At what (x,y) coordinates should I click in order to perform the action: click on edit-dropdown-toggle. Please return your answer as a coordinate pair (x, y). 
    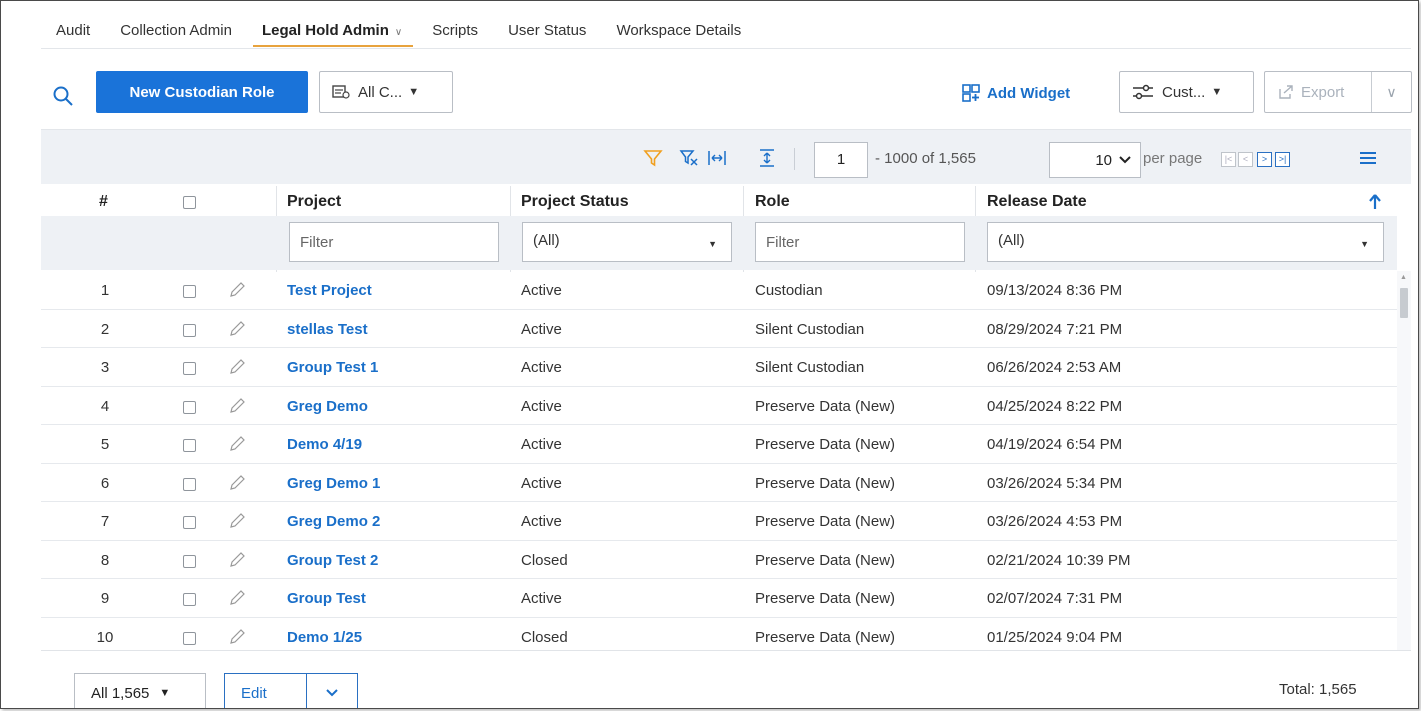
    Looking at the image, I should click on (332, 693).